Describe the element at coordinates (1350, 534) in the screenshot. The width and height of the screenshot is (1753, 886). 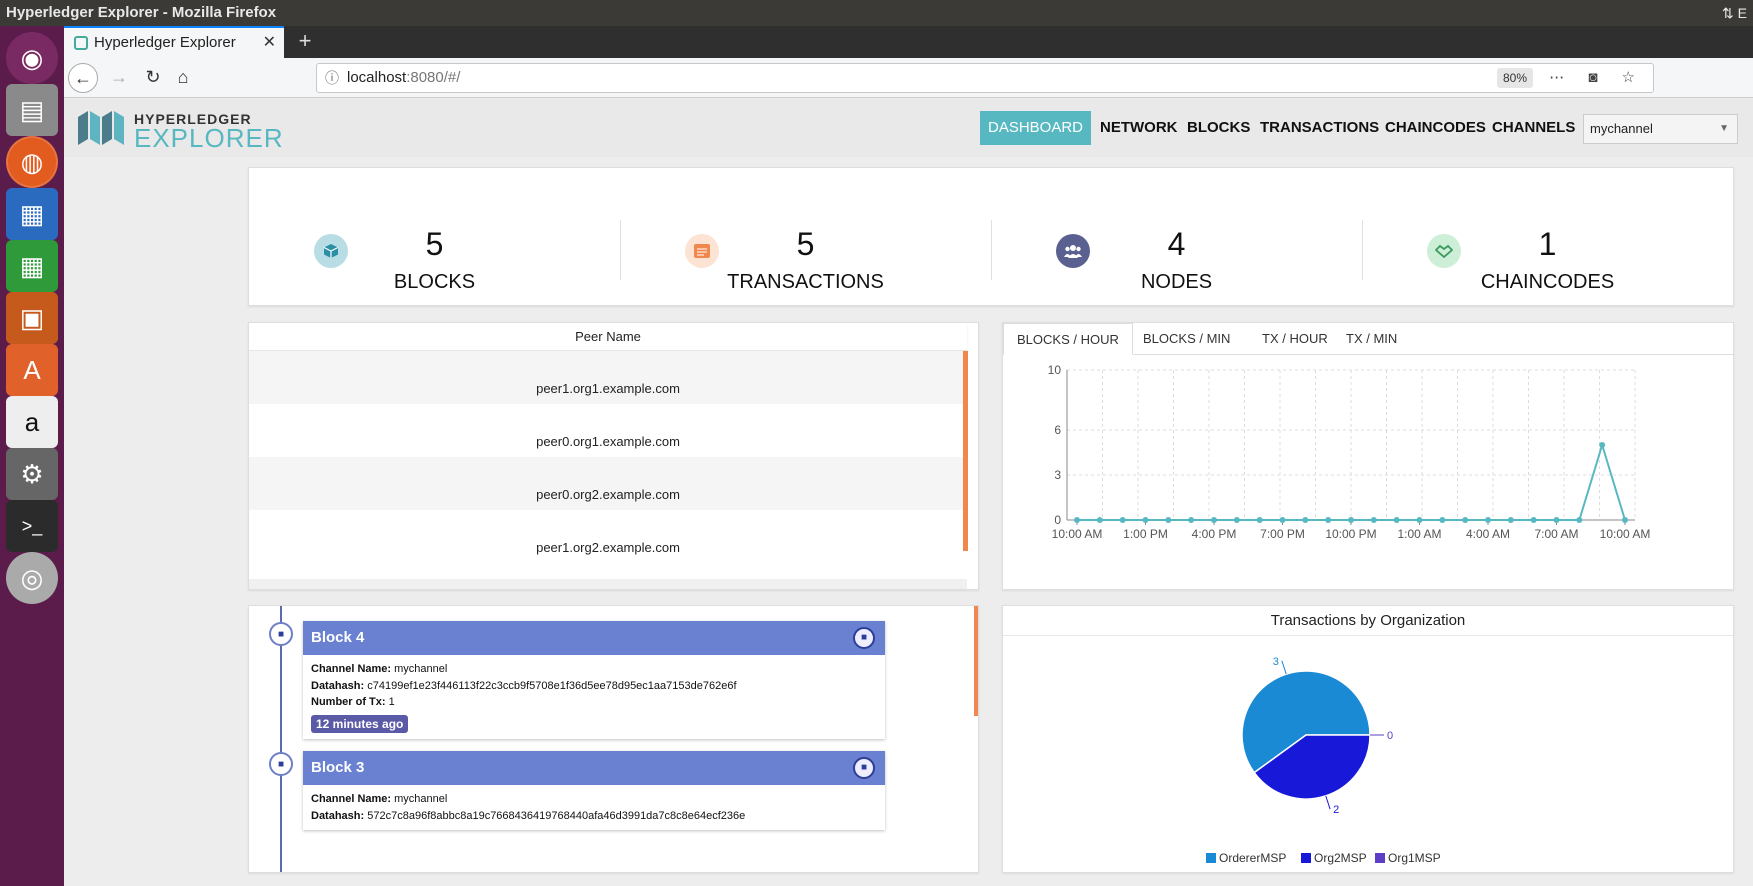
I see `x-tick-label: 10:00 PM` at that location.